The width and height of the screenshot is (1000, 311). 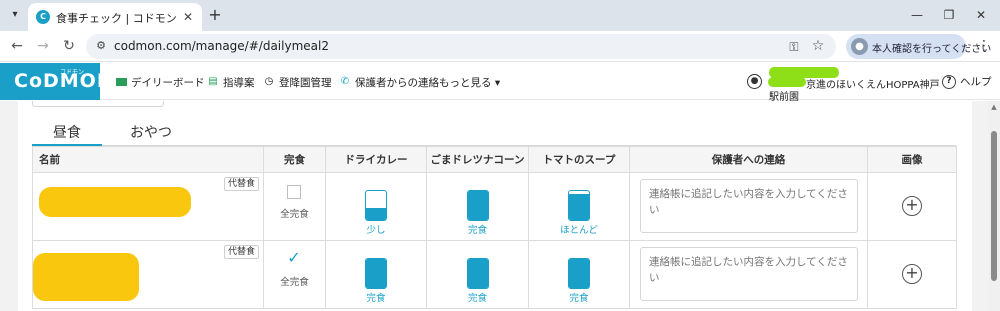 What do you see at coordinates (477, 159) in the screenshot?
I see `header-food-2: ごまドレツナコーン` at bounding box center [477, 159].